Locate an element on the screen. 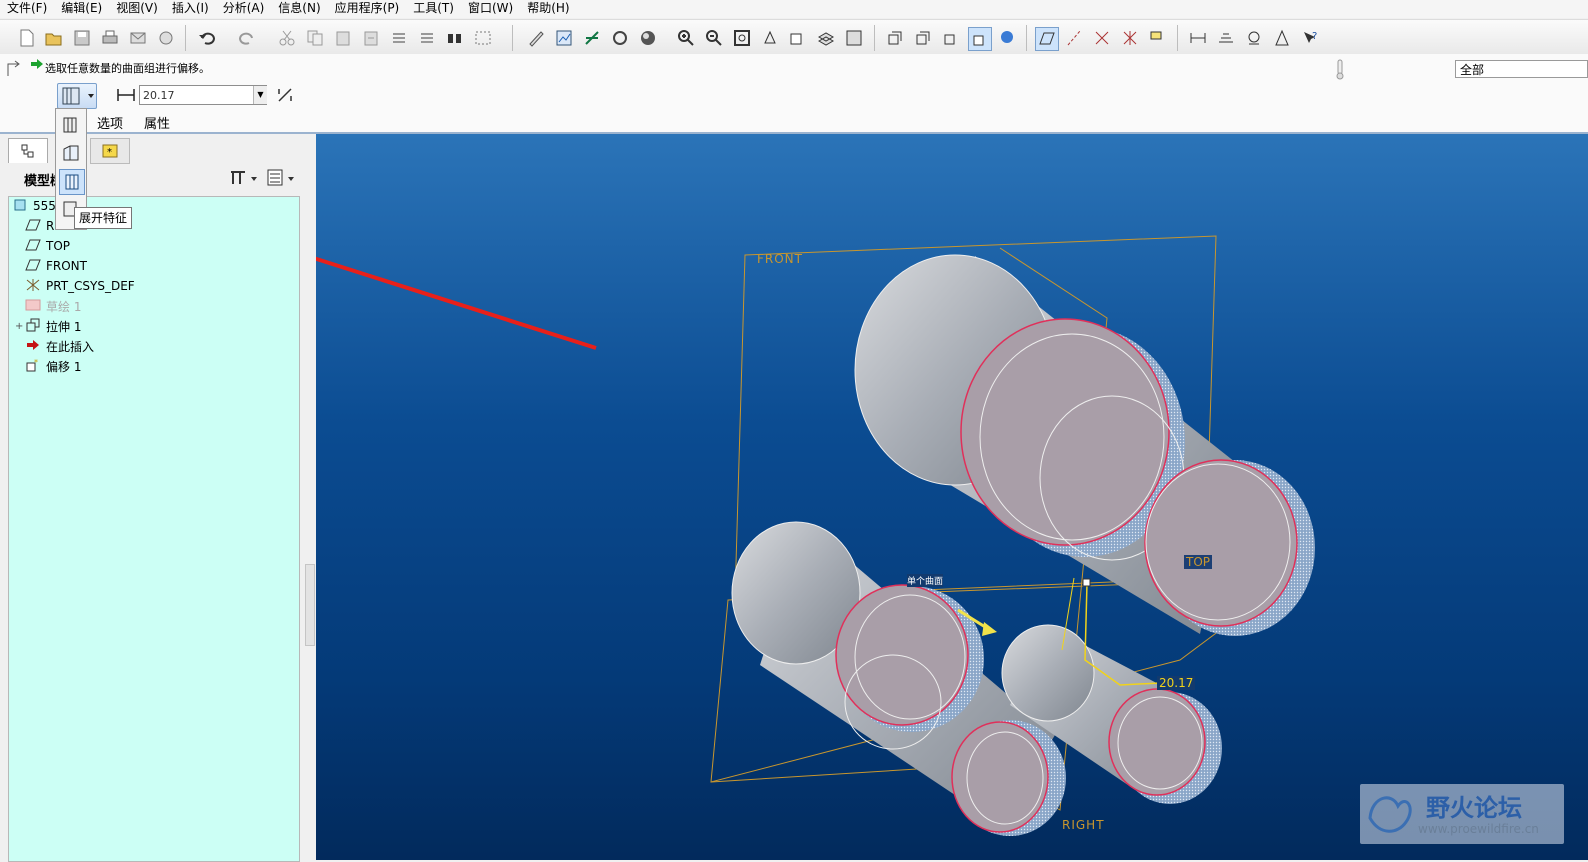  tree-columns-icon is located at coordinates (282, 179).